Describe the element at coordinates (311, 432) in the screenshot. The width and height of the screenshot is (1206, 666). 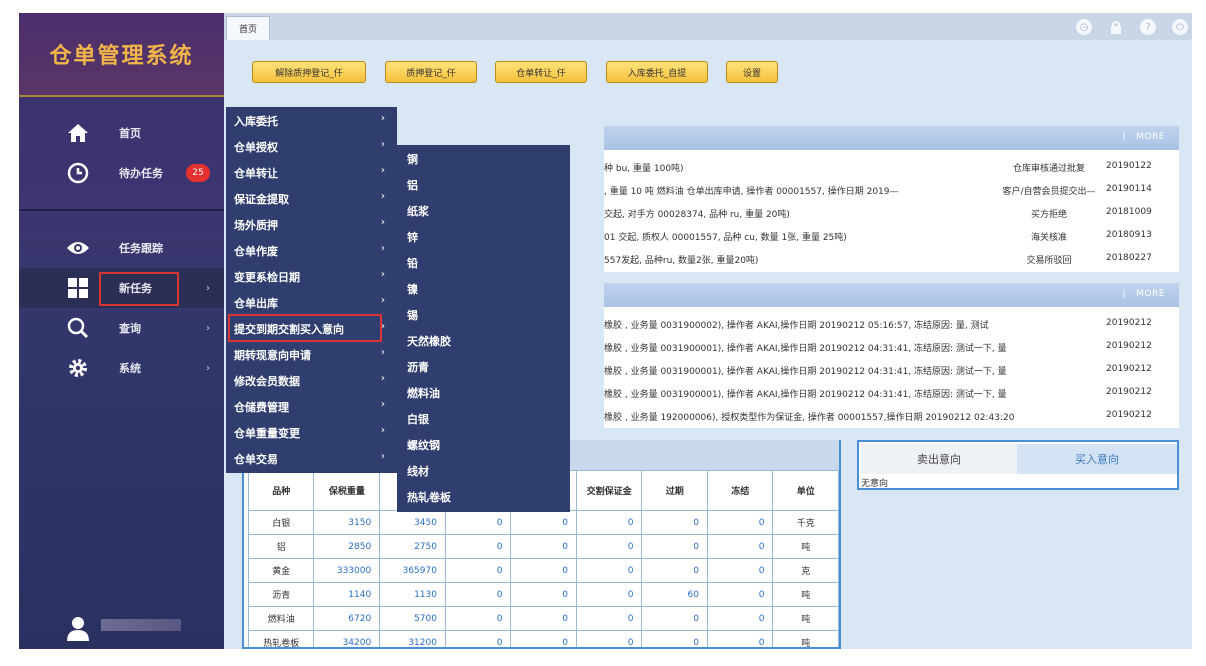
I see `menu-item: 仓单重量变更 ›` at that location.